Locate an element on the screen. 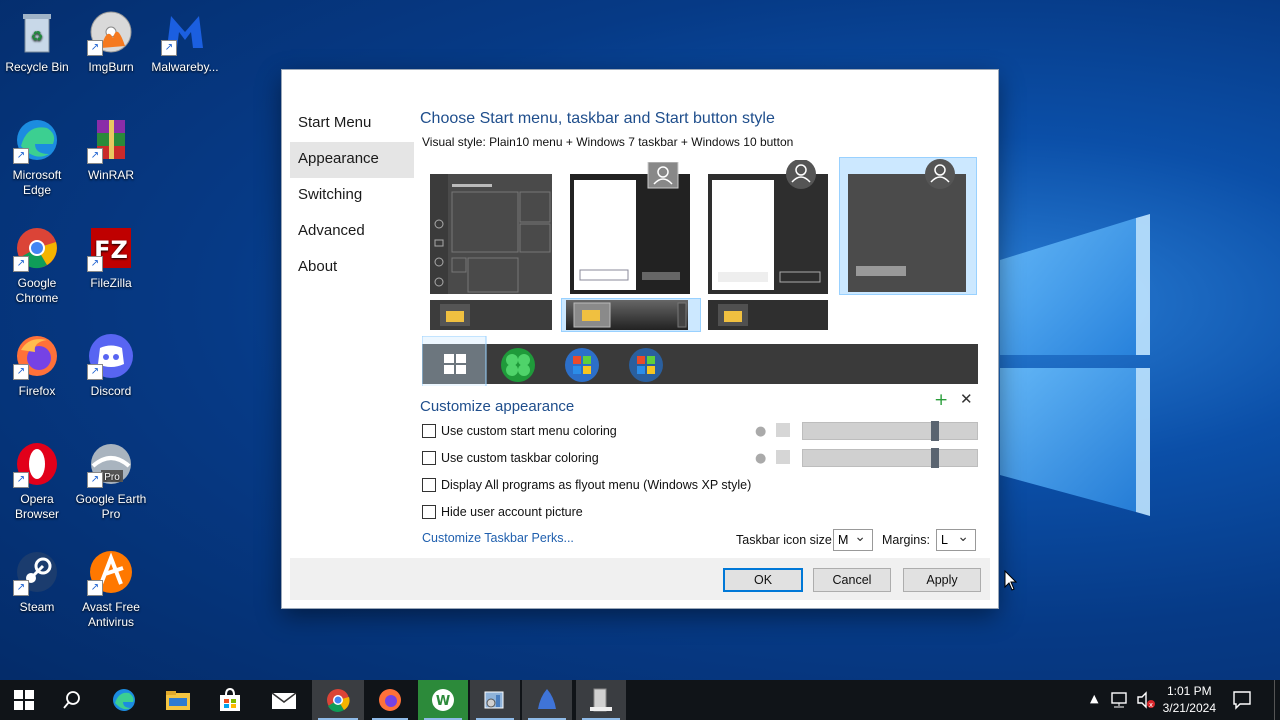 The image size is (1280, 720). taskbar-chrome is located at coordinates (338, 700).